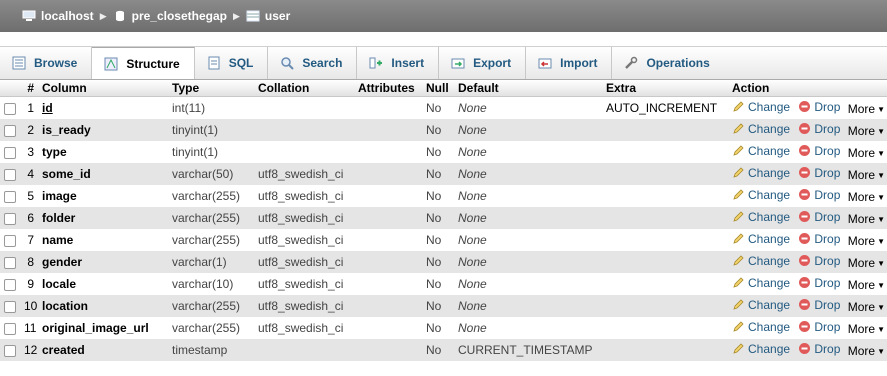 This screenshot has height=376, width=887. What do you see at coordinates (313, 63) in the screenshot?
I see `tab-search: Search` at bounding box center [313, 63].